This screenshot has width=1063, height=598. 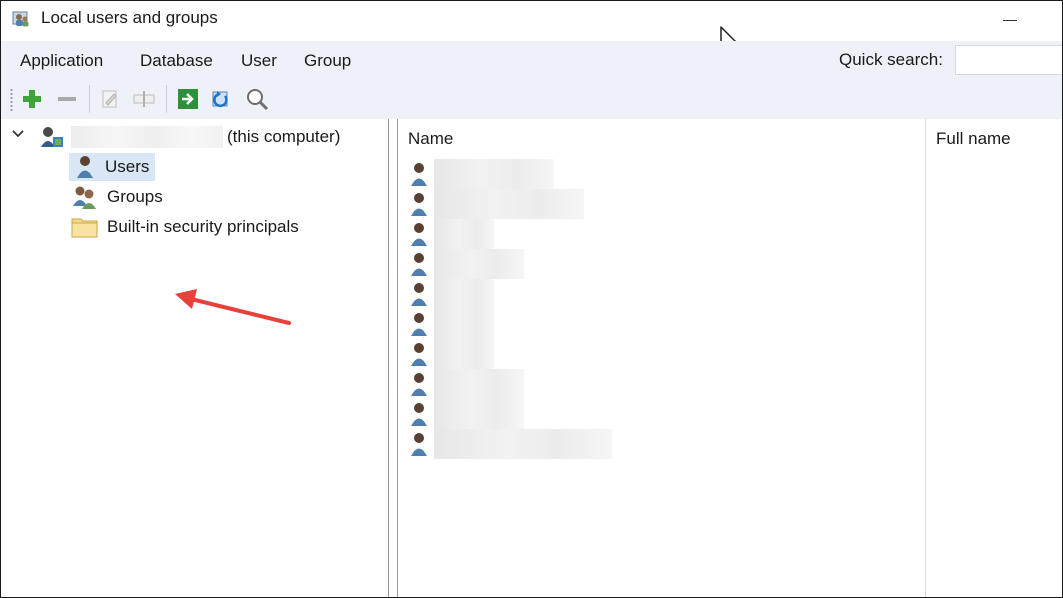 What do you see at coordinates (430, 139) in the screenshot?
I see `column-header-name: Name` at bounding box center [430, 139].